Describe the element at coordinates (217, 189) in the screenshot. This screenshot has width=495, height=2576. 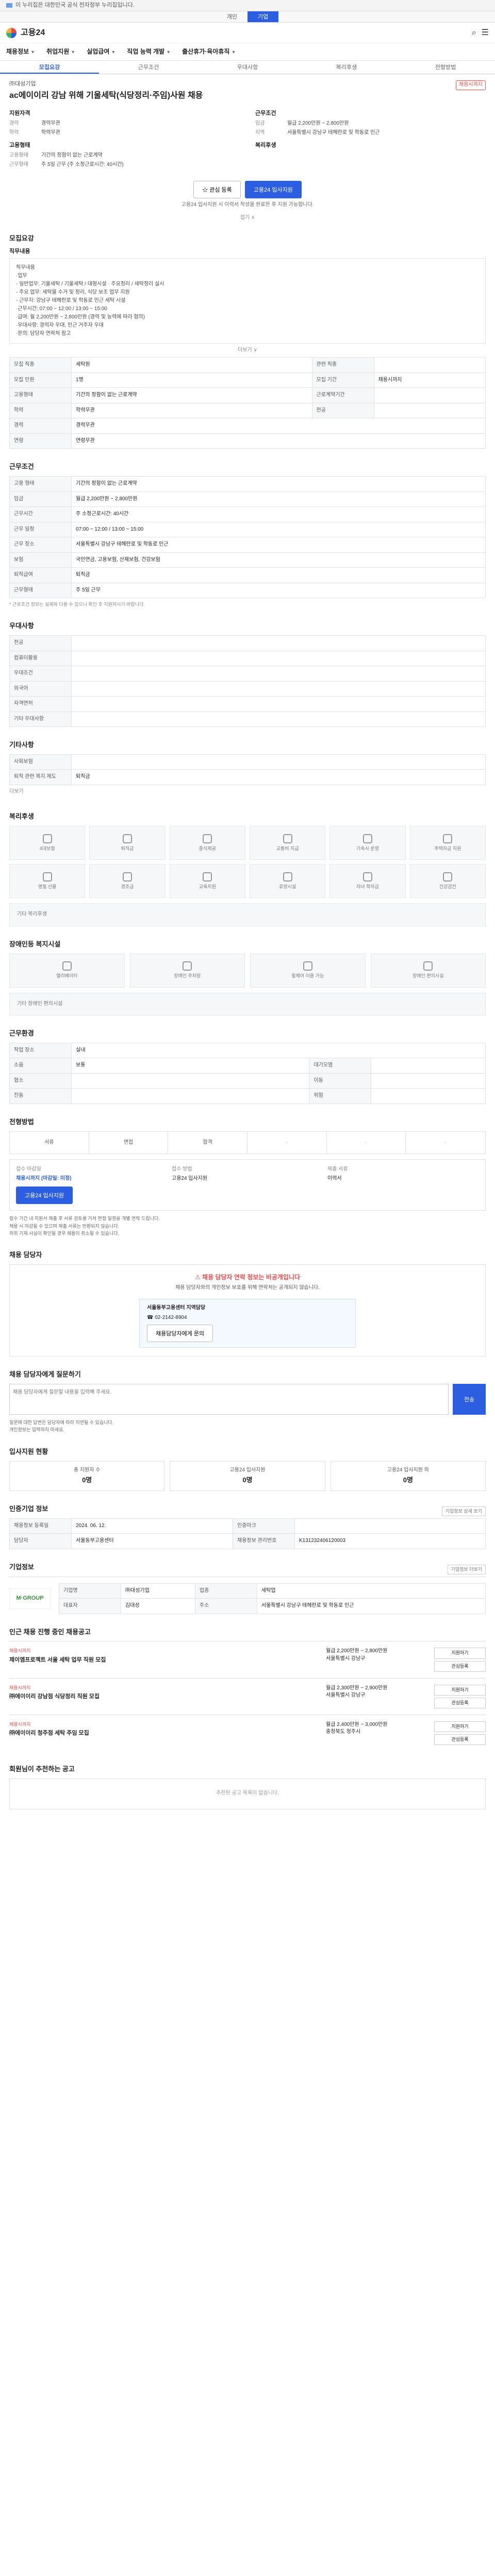
I see `bookmark-button: ☆ 관심 등록` at that location.